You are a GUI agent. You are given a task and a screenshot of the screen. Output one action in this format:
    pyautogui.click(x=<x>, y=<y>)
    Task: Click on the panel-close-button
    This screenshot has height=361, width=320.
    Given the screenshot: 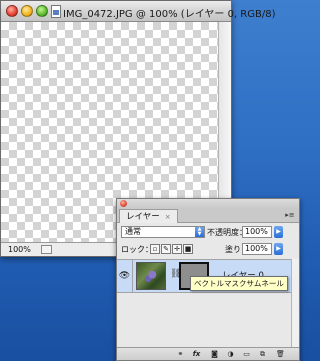 What is the action you would take?
    pyautogui.click(x=123, y=203)
    